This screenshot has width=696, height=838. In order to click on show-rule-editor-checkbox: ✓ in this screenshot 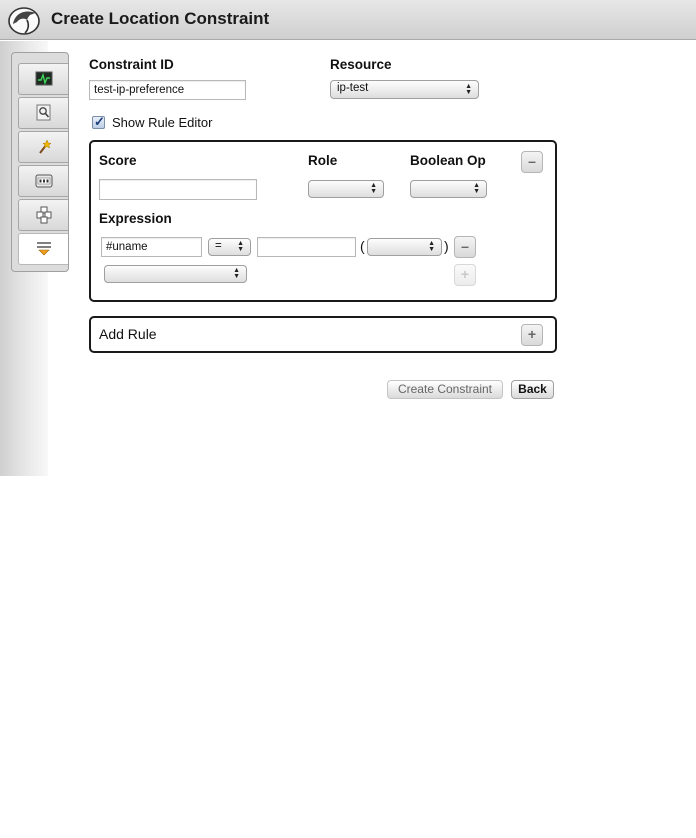, I will do `click(98, 121)`.